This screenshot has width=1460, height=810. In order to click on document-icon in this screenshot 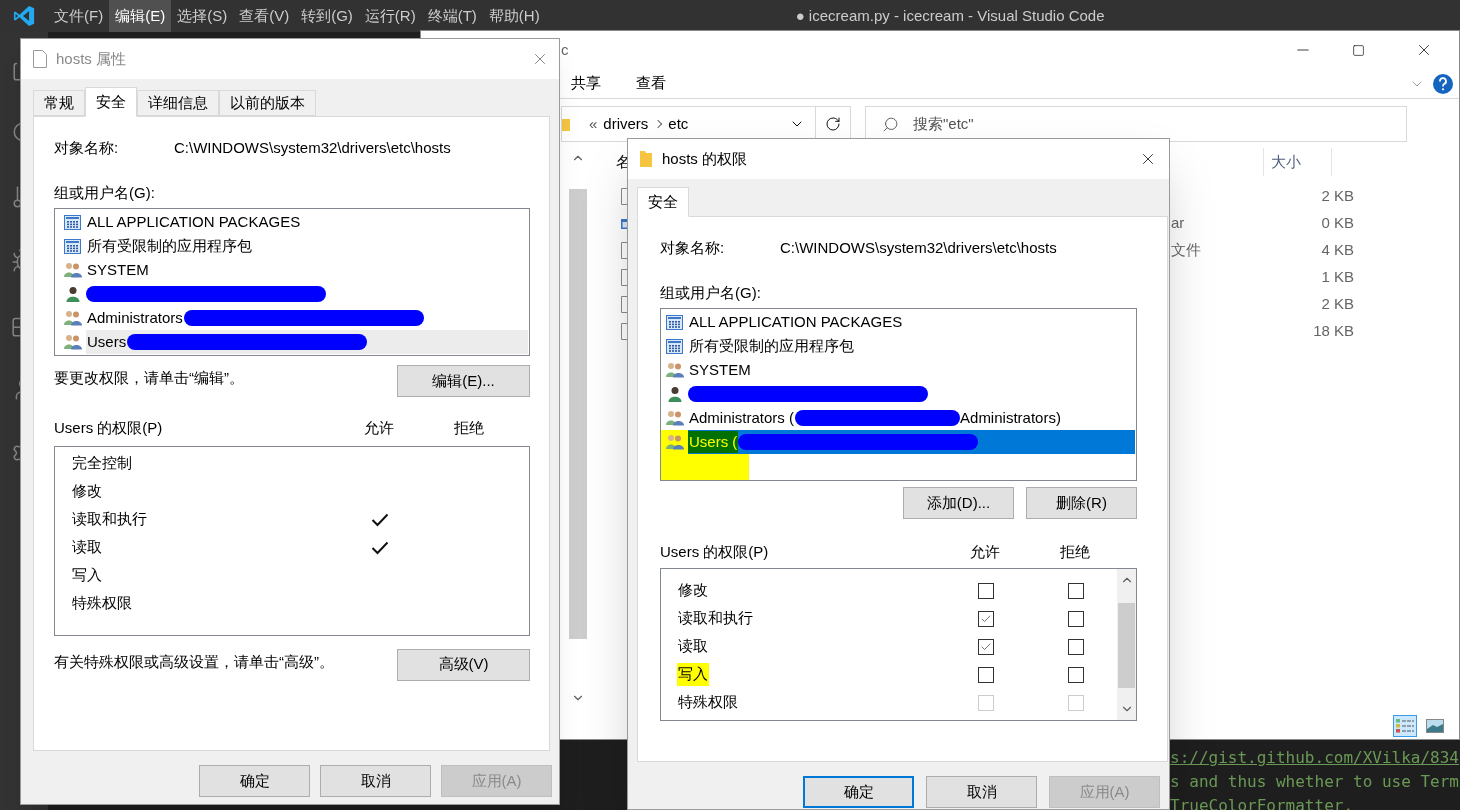, I will do `click(40, 59)`.